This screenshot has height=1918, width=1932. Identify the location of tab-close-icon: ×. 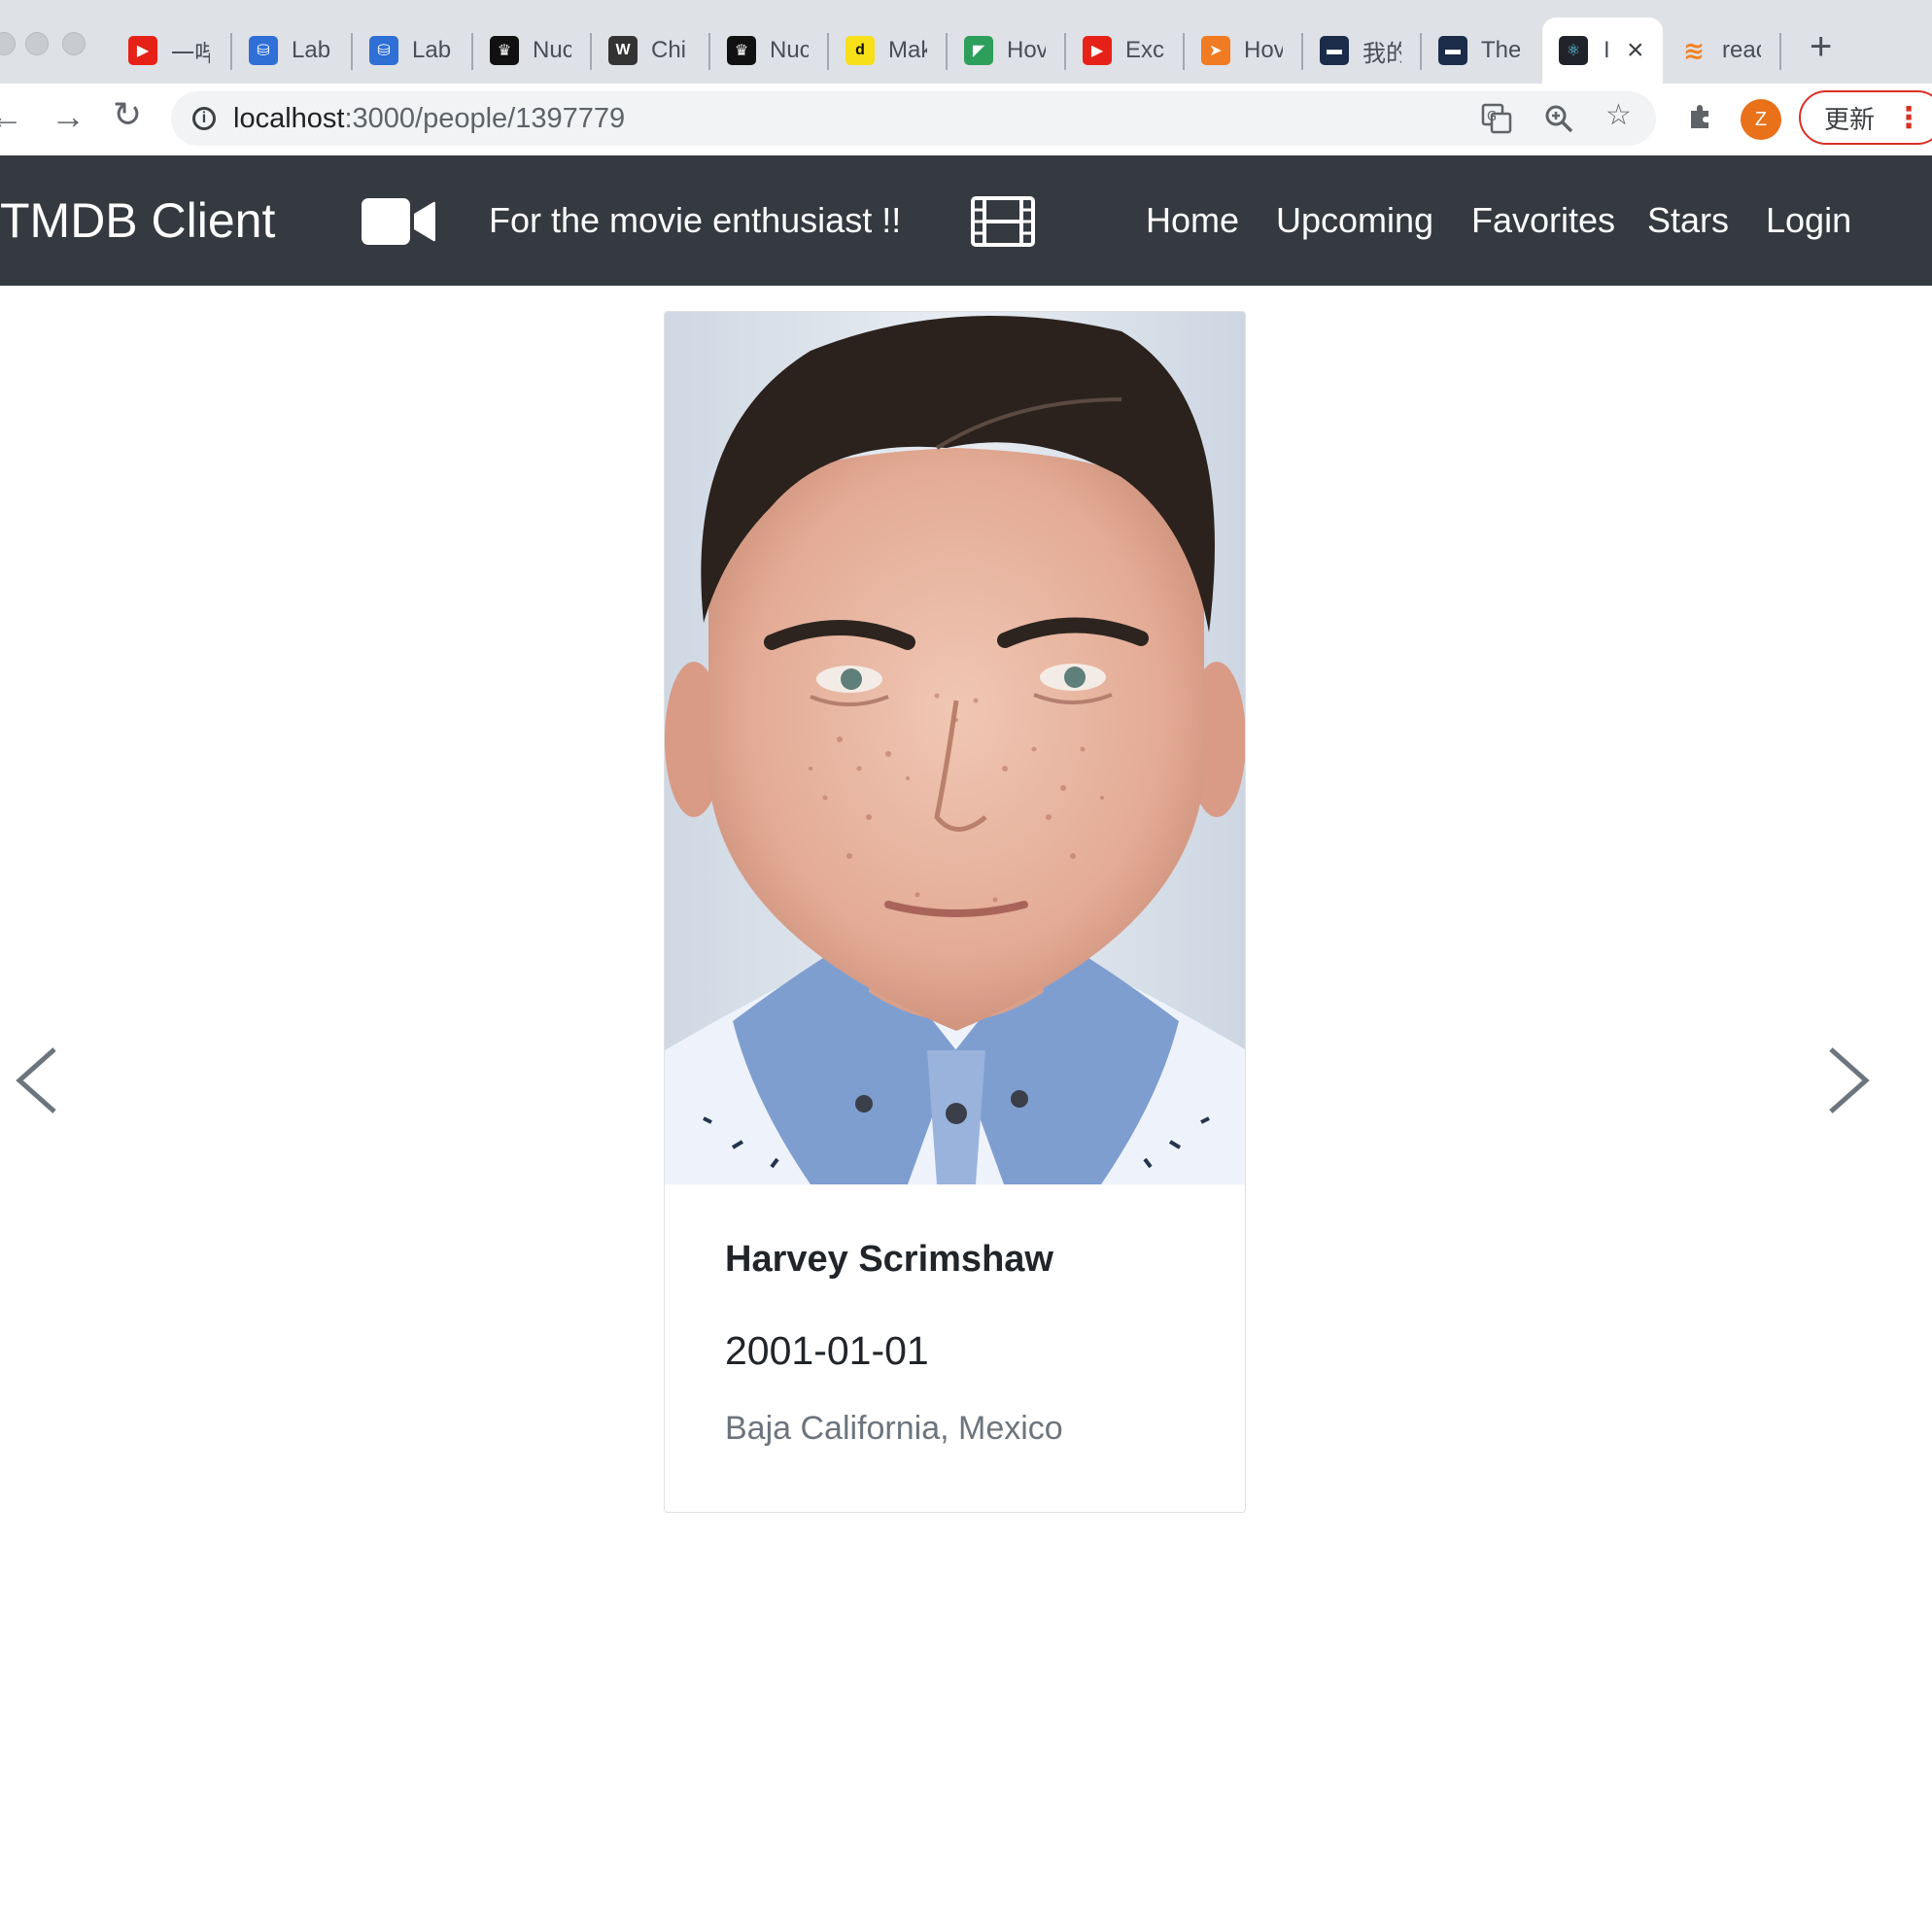
(1635, 50).